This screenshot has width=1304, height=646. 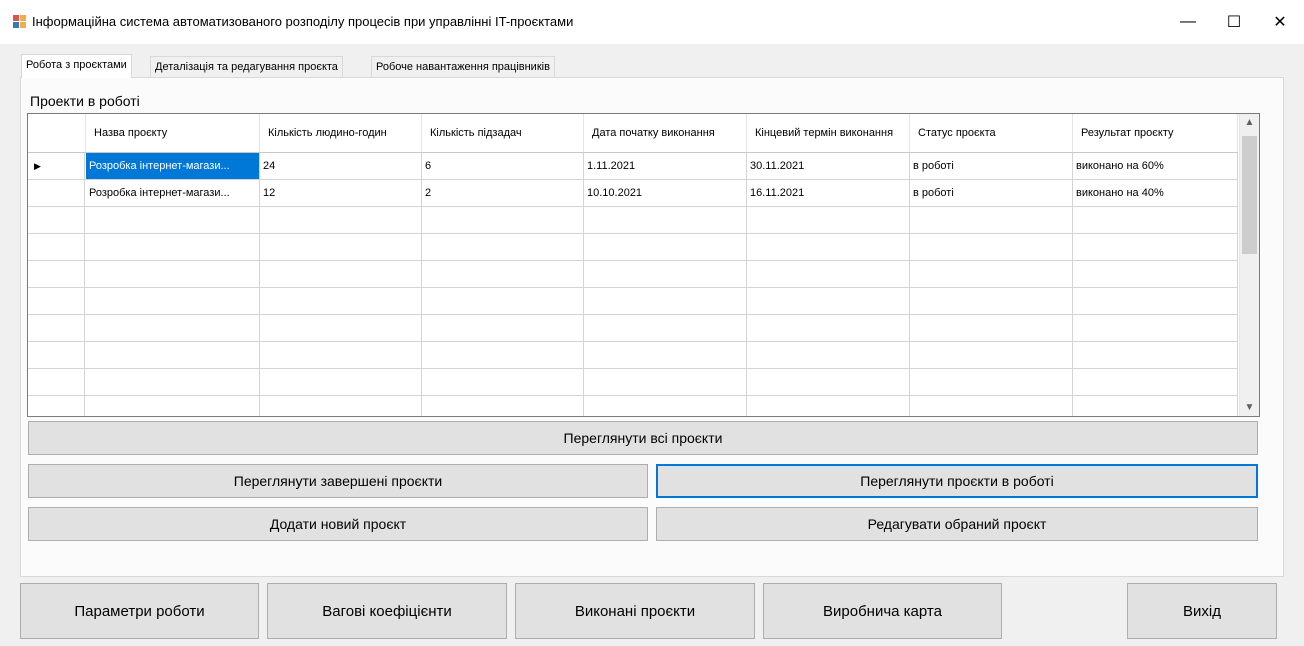 What do you see at coordinates (957, 524) in the screenshot?
I see `edit-selected-project-button: Редагувати обраний проєкт` at bounding box center [957, 524].